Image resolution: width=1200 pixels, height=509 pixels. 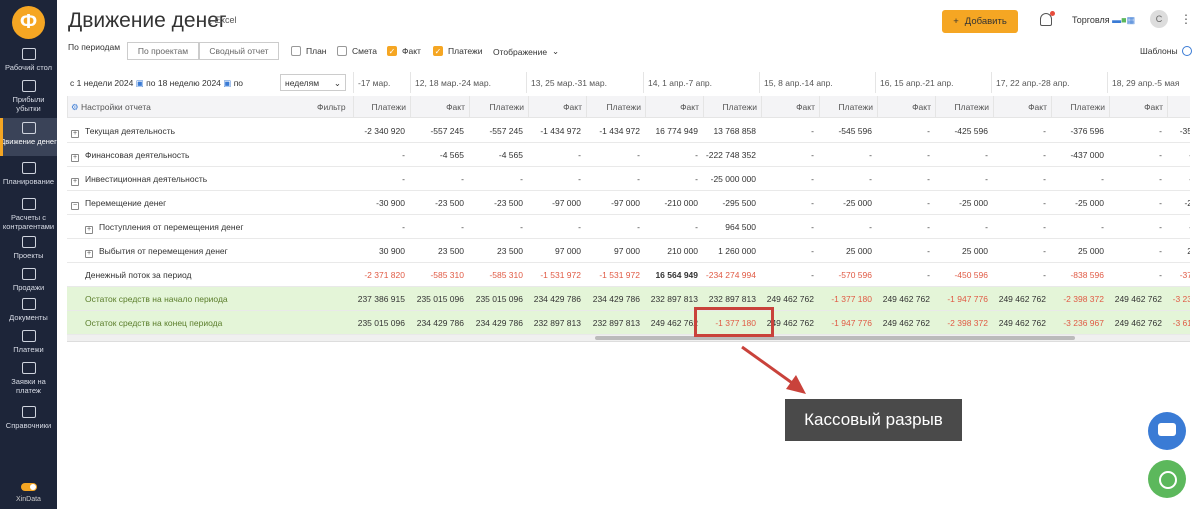 What do you see at coordinates (584, 82) in the screenshot?
I see `week-header: 13, 25 мар.-31 мар.` at bounding box center [584, 82].